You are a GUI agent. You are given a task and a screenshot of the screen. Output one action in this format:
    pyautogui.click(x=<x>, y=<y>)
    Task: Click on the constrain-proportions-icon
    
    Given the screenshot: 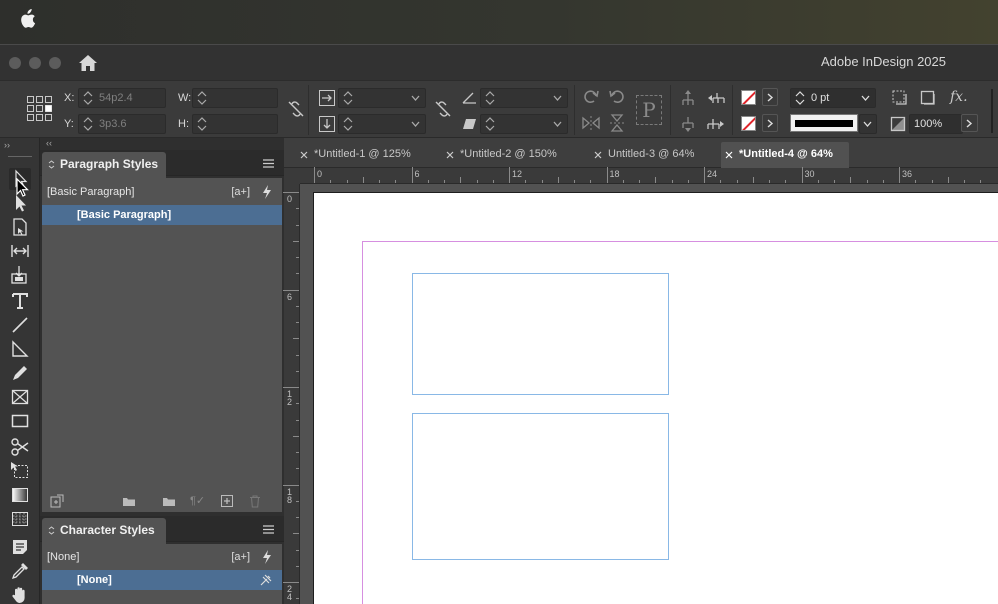 What is the action you would take?
    pyautogui.click(x=296, y=109)
    